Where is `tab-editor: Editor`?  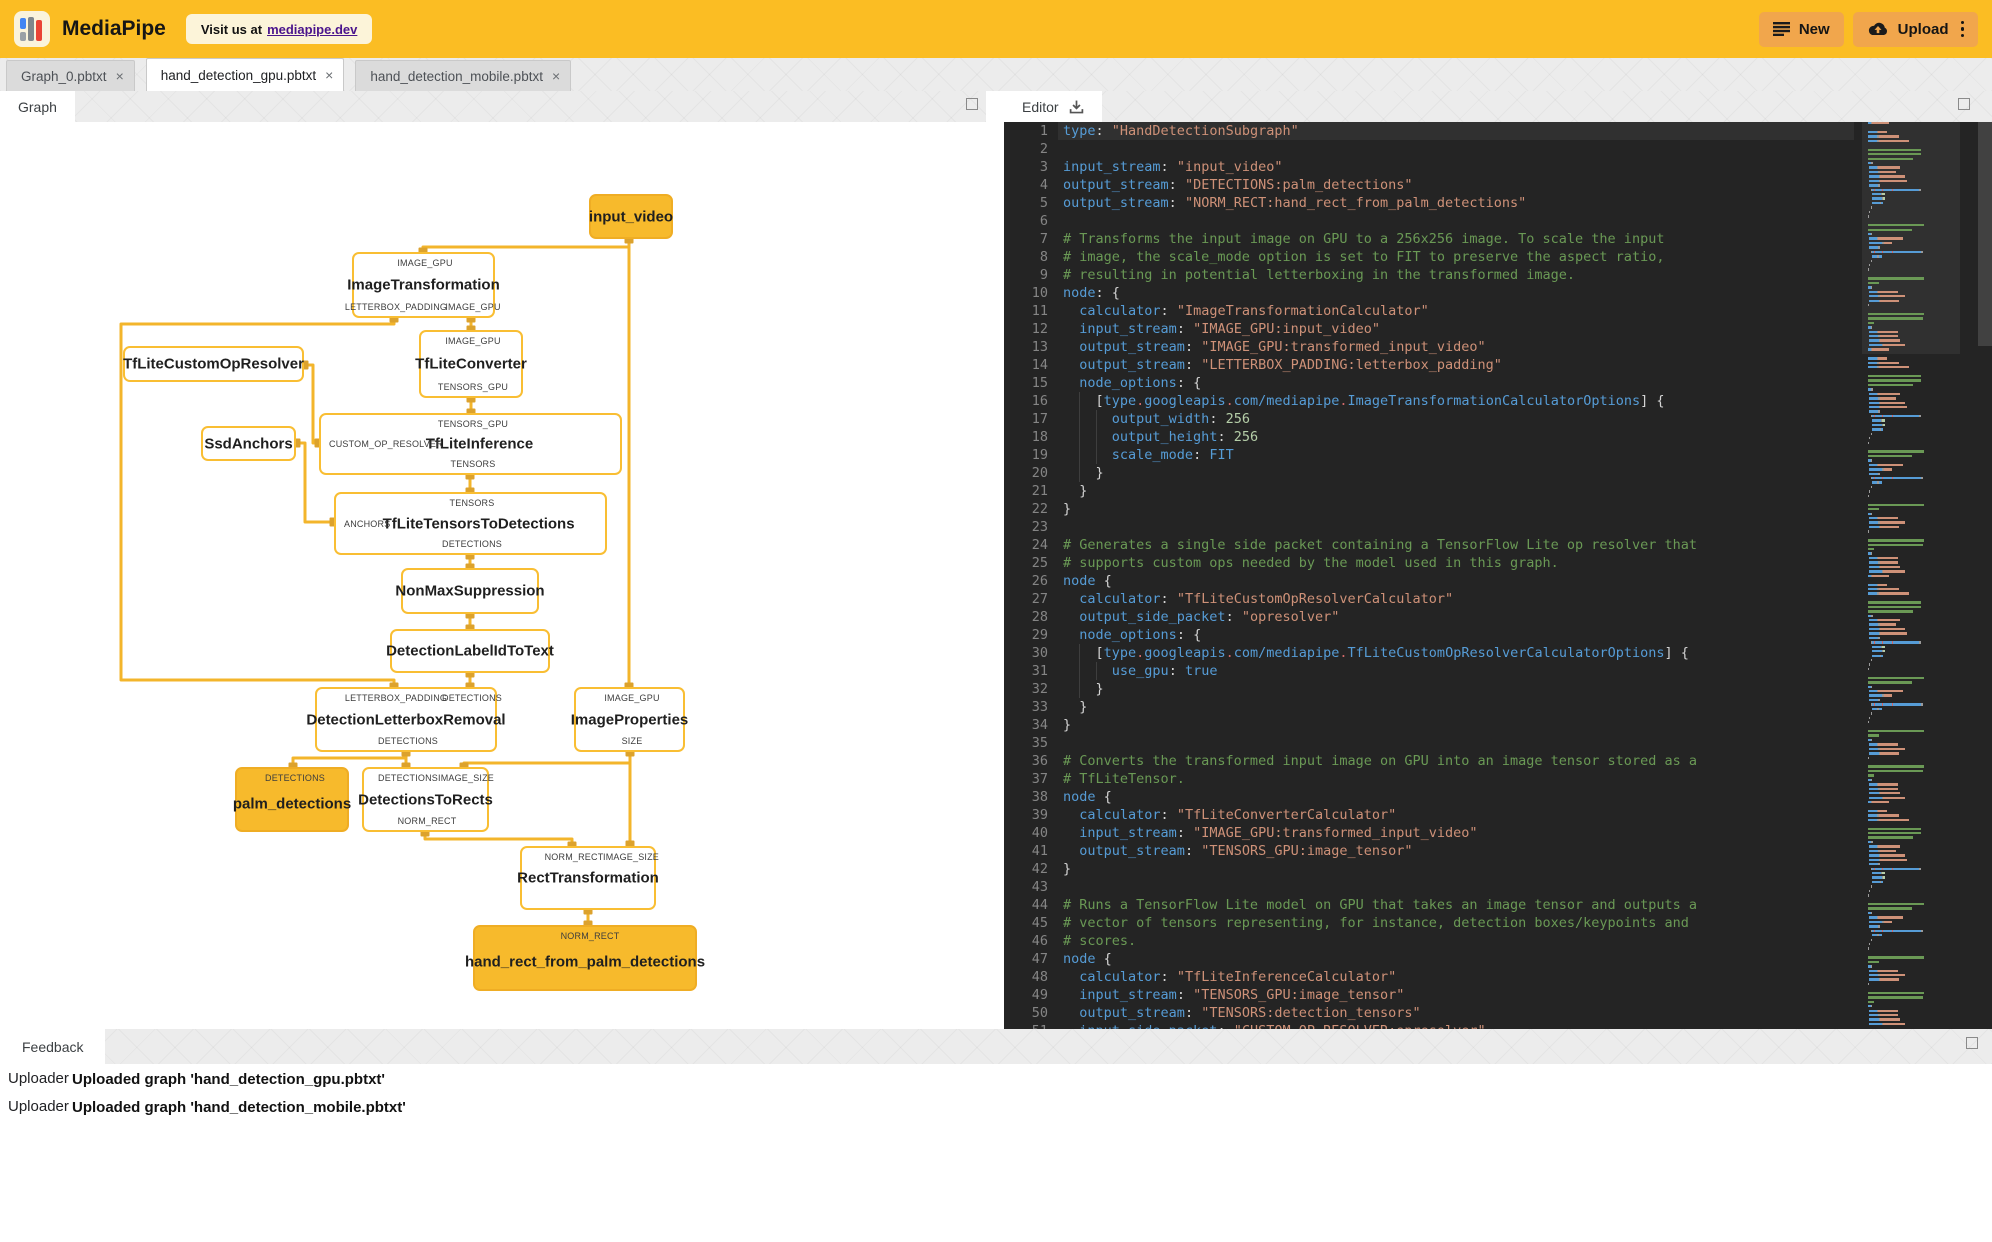
tab-editor: Editor is located at coordinates (1053, 106).